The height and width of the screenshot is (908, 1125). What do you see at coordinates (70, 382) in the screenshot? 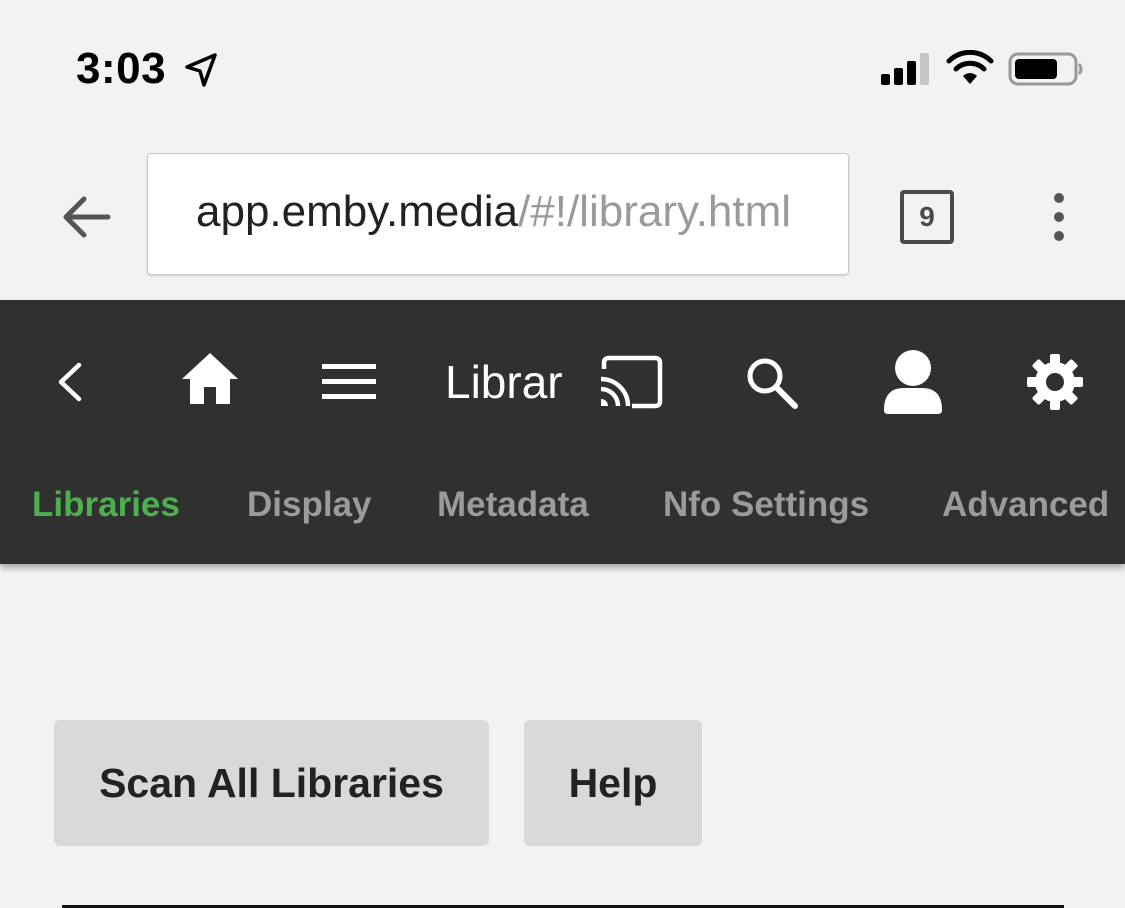
I see `chevron-left-icon` at bounding box center [70, 382].